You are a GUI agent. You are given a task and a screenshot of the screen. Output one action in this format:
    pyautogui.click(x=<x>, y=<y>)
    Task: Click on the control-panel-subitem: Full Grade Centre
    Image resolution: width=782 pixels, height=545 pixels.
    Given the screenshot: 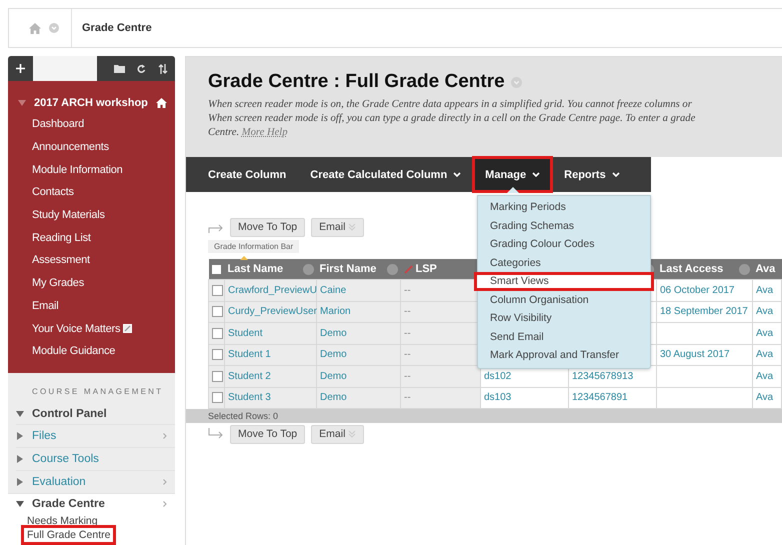 What is the action you would take?
    pyautogui.click(x=69, y=535)
    